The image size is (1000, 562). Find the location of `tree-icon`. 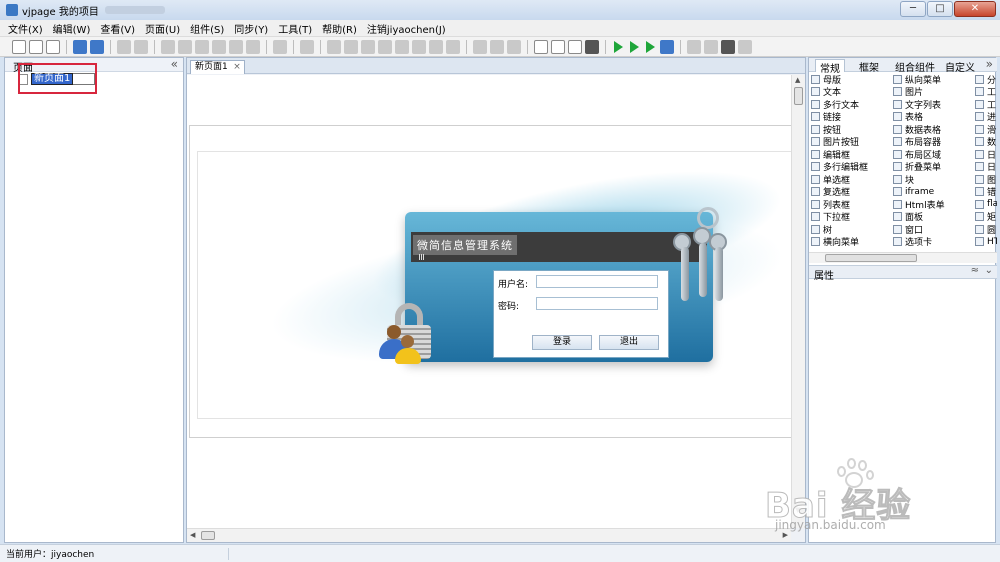

tree-icon is located at coordinates (711, 46).